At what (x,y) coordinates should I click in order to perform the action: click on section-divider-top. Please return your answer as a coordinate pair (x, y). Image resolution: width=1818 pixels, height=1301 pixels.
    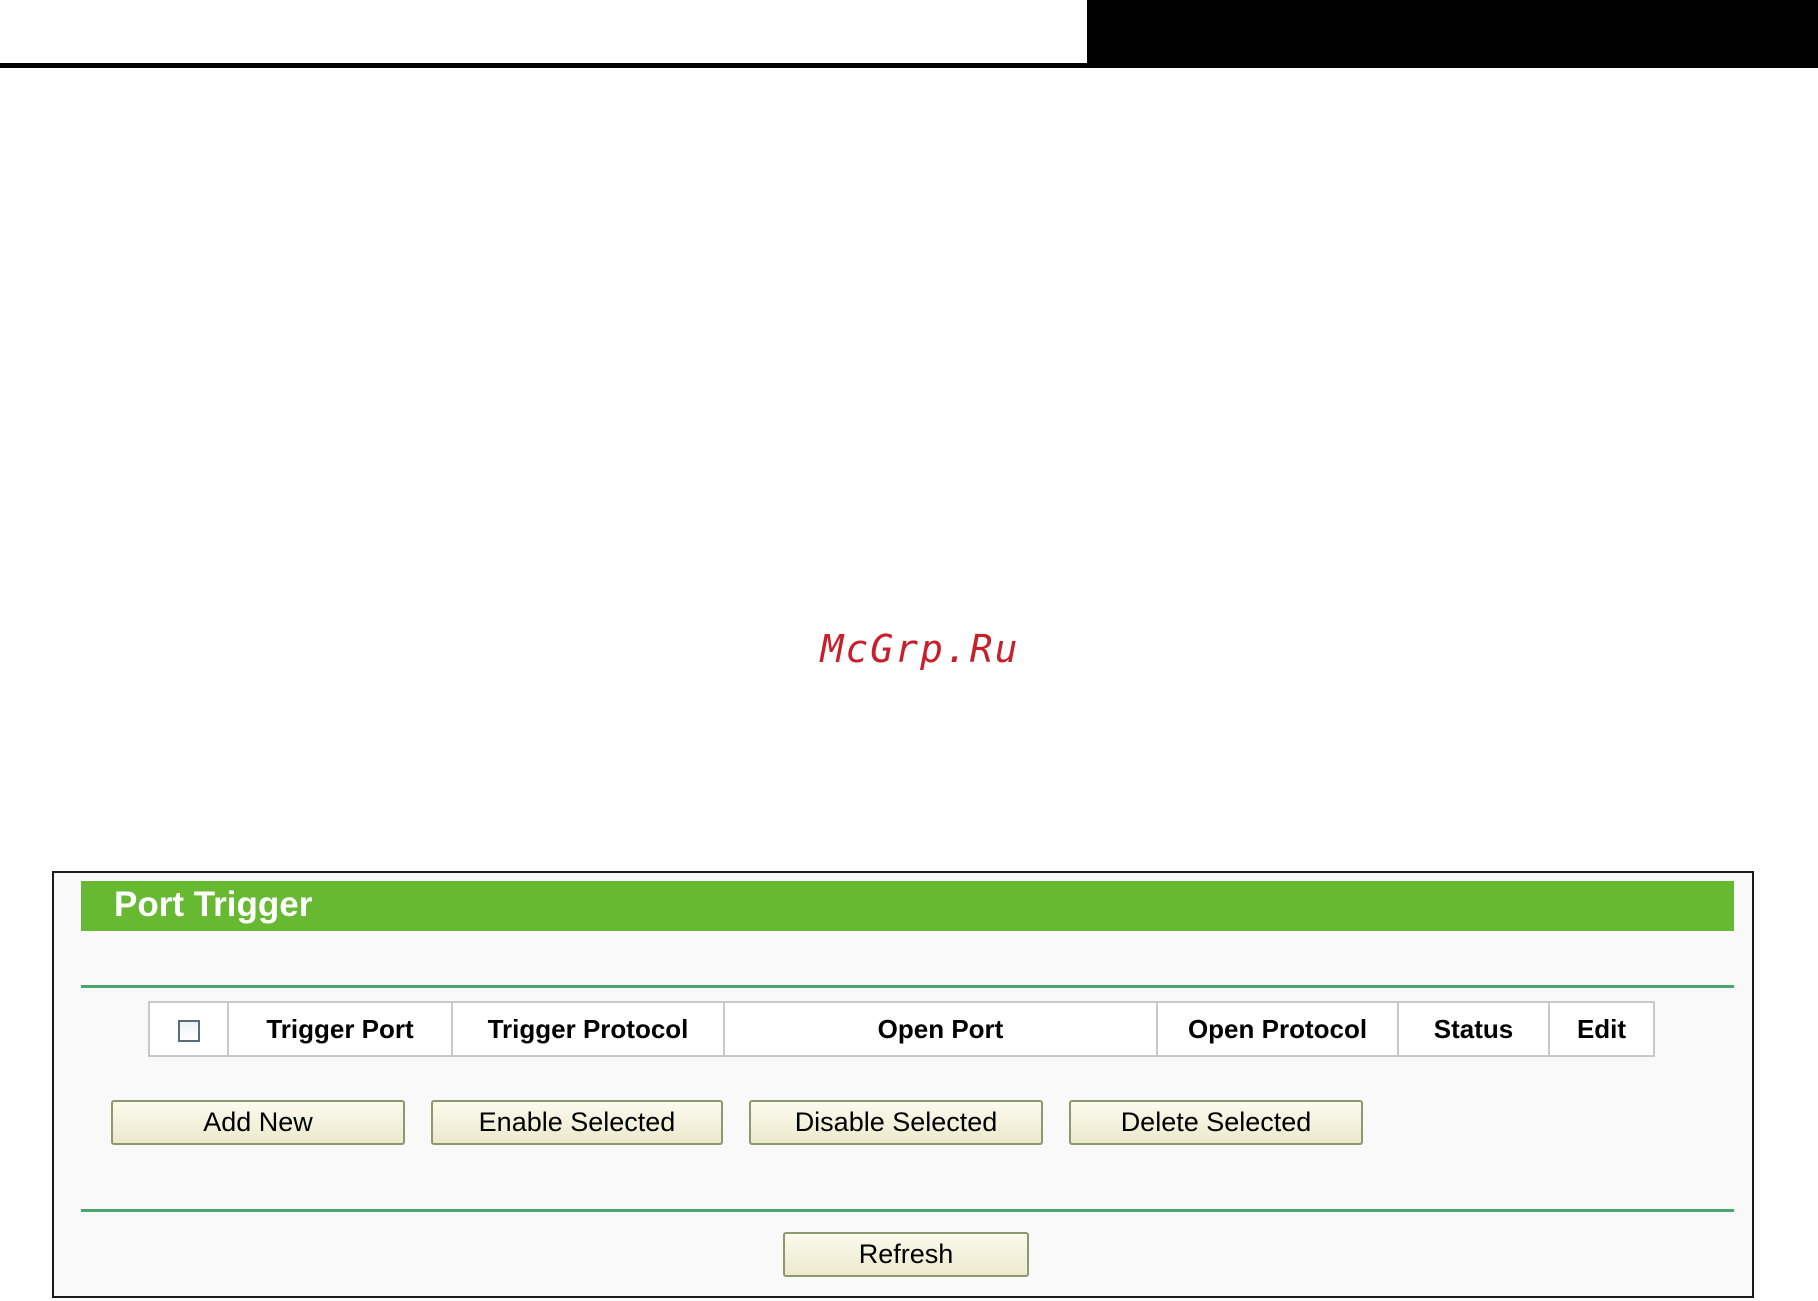
    Looking at the image, I should click on (907, 986).